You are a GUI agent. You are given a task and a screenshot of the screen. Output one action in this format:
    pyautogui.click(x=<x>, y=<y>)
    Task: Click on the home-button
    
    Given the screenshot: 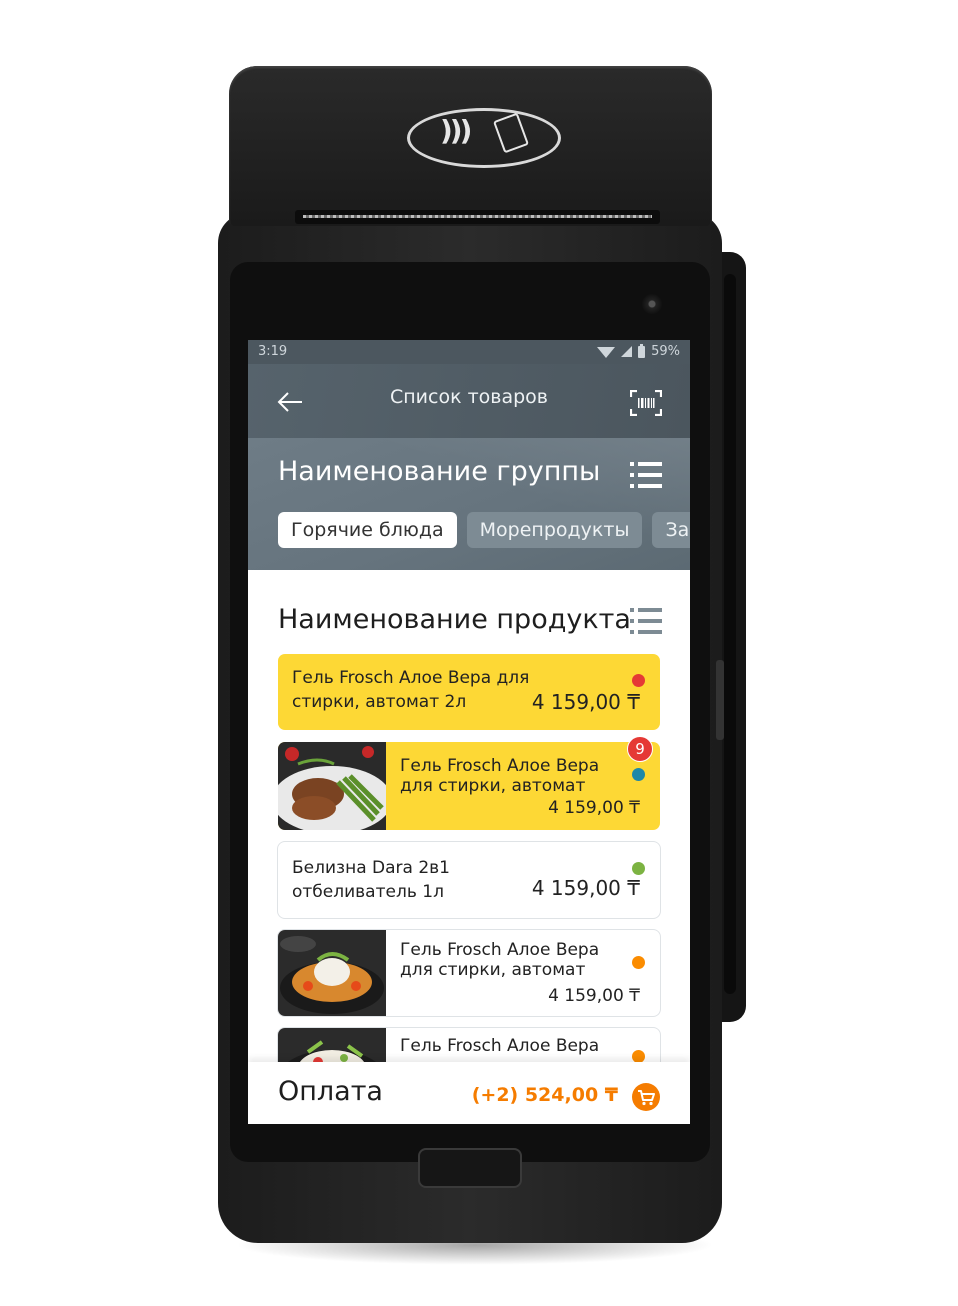 What is the action you would take?
    pyautogui.click(x=470, y=1168)
    